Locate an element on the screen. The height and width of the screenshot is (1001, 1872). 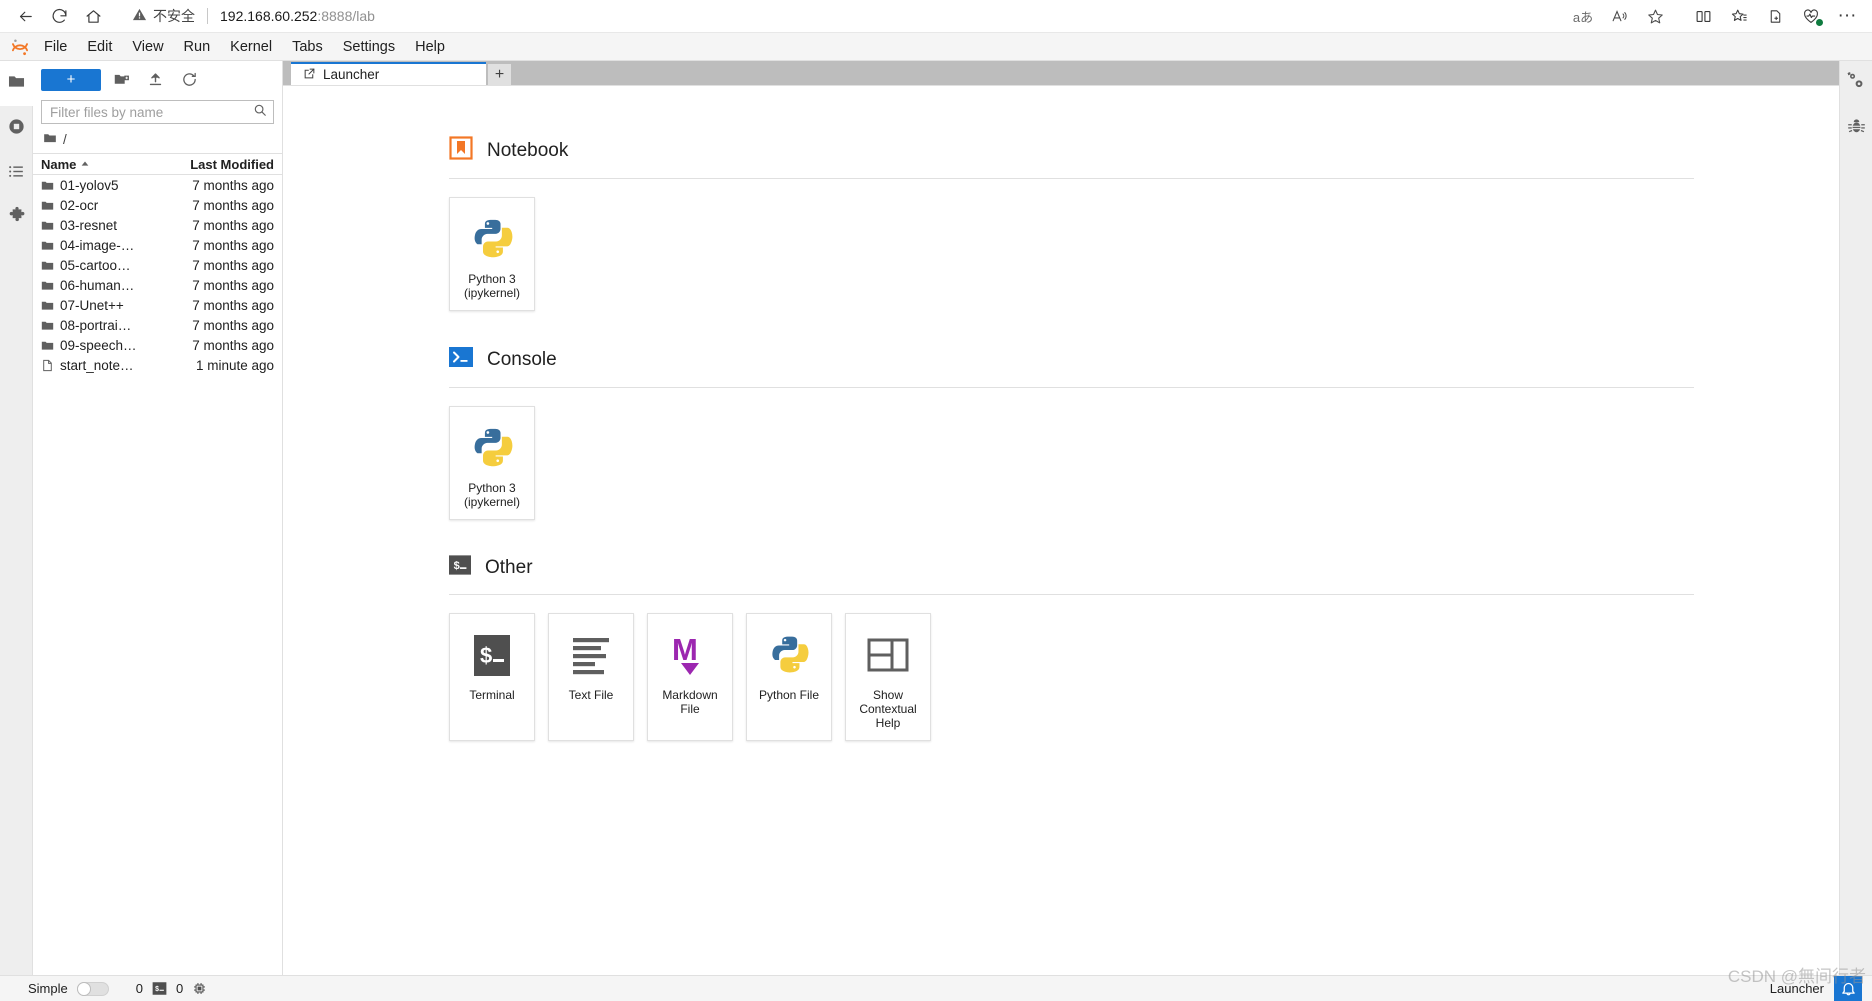
notebook-card-row: Python 3 (ipykernel) is located at coordinates (1144, 254).